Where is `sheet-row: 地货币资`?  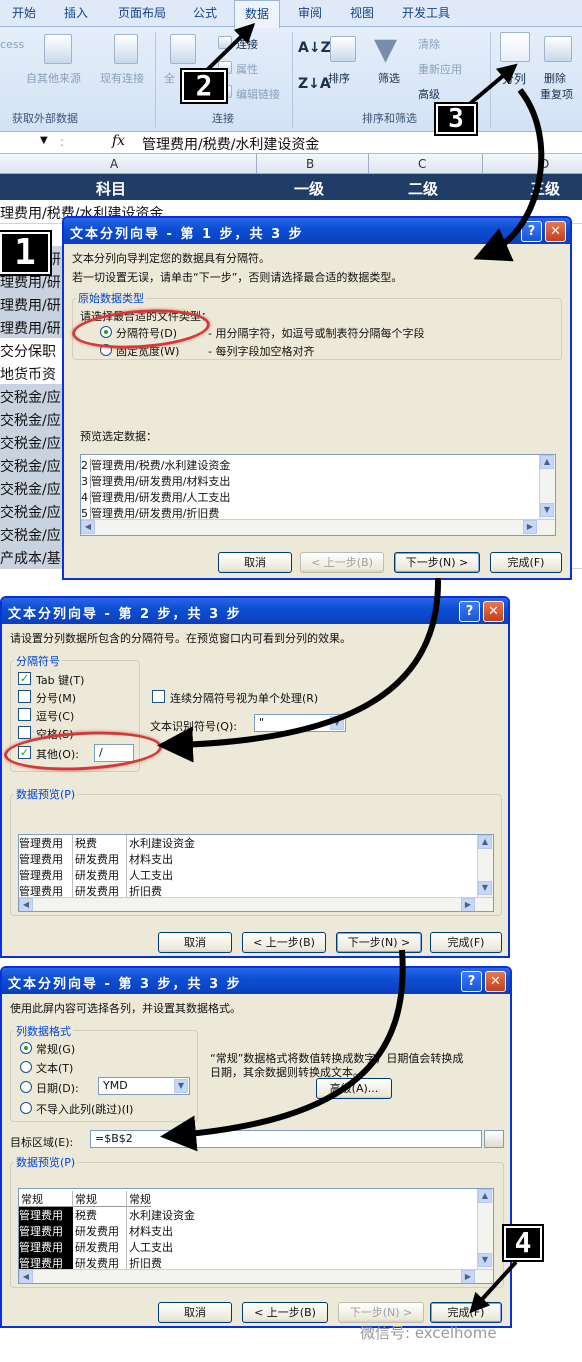
sheet-row: 地货币资 is located at coordinates (35, 372).